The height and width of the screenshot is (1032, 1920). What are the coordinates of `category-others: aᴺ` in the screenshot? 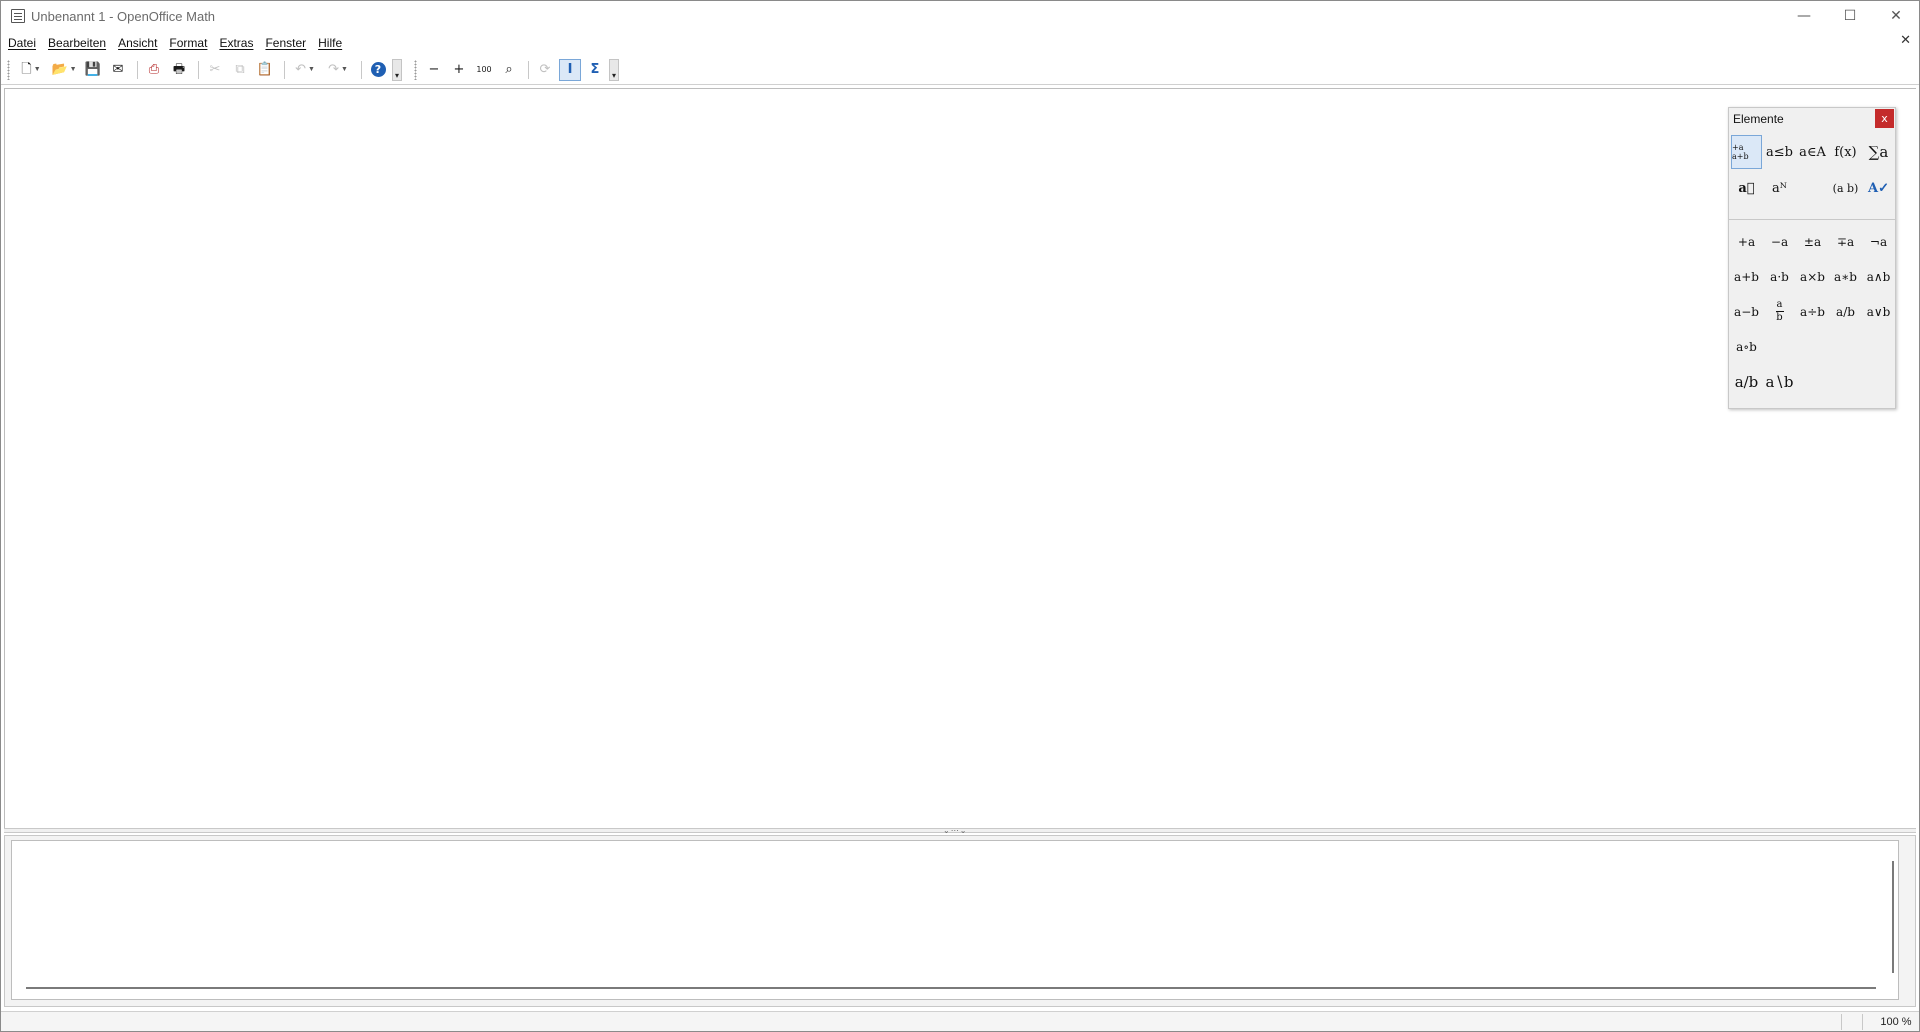 It's located at (1779, 188).